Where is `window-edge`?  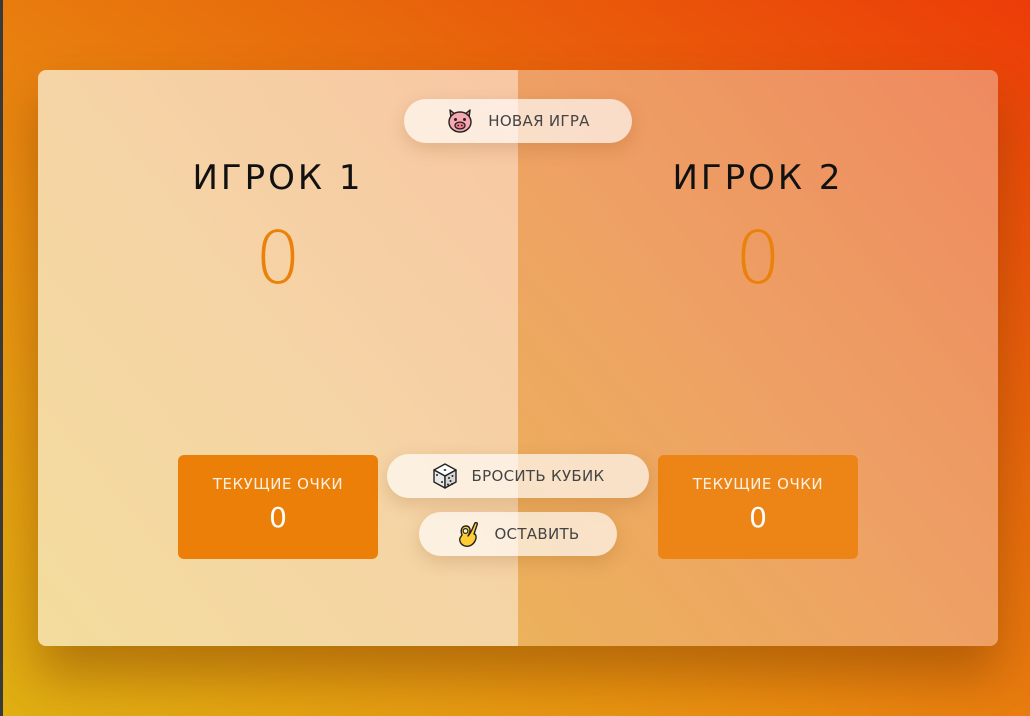
window-edge is located at coordinates (1, 358).